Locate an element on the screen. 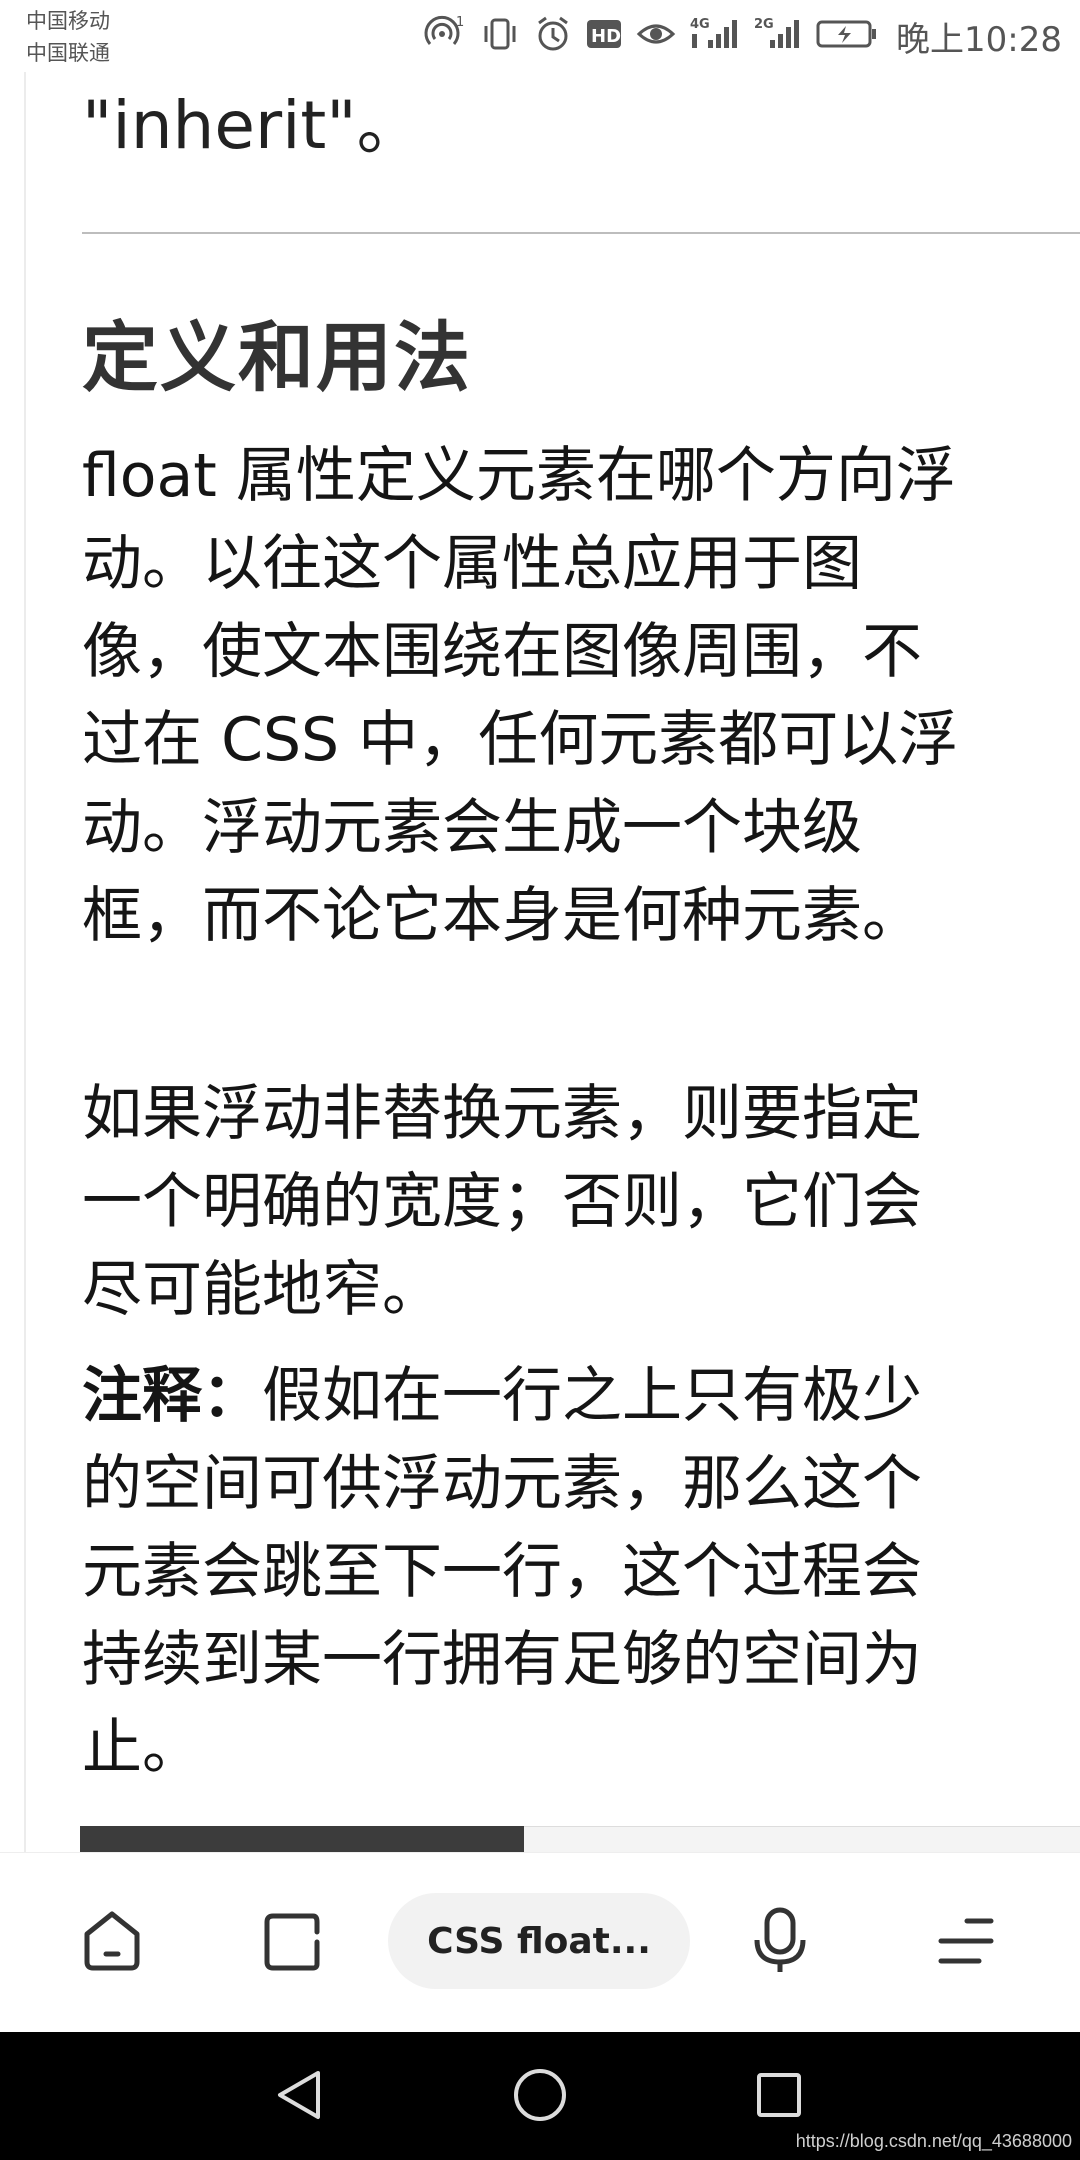  status-bar: 中国移动 中国联通 1 HD 4G 2G 晚上10:28 is located at coordinates (540, 36).